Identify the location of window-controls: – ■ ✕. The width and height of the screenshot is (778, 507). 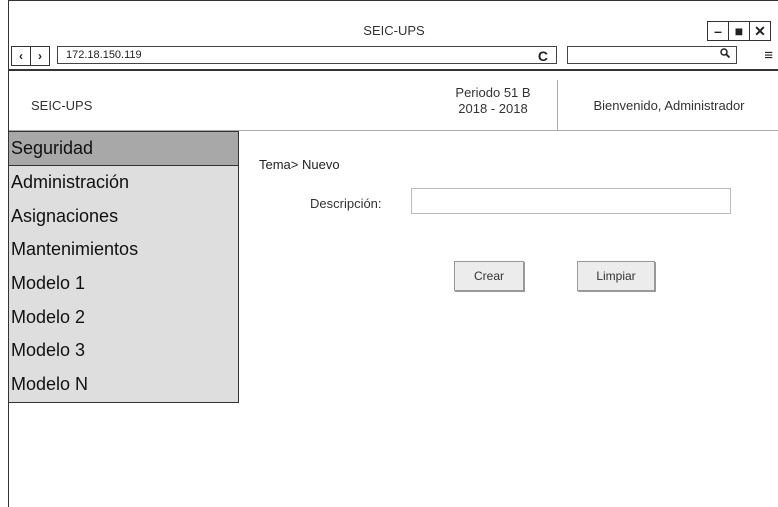
(739, 31).